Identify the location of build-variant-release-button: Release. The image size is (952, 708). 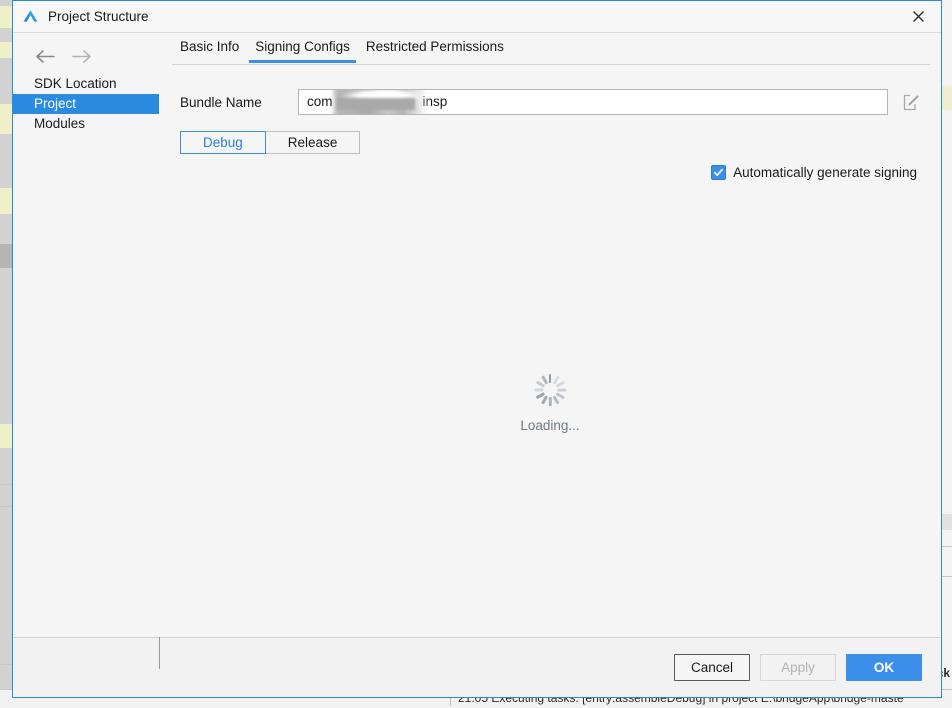
(312, 142).